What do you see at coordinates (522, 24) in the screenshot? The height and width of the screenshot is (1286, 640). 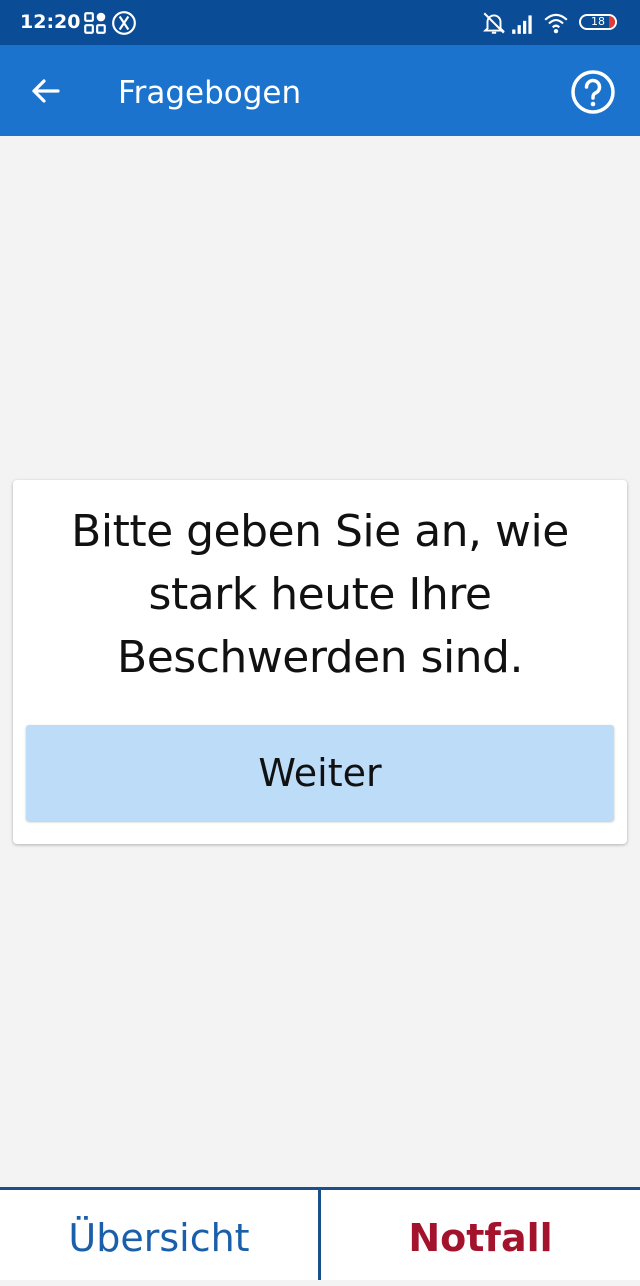 I see `signal-icon` at bounding box center [522, 24].